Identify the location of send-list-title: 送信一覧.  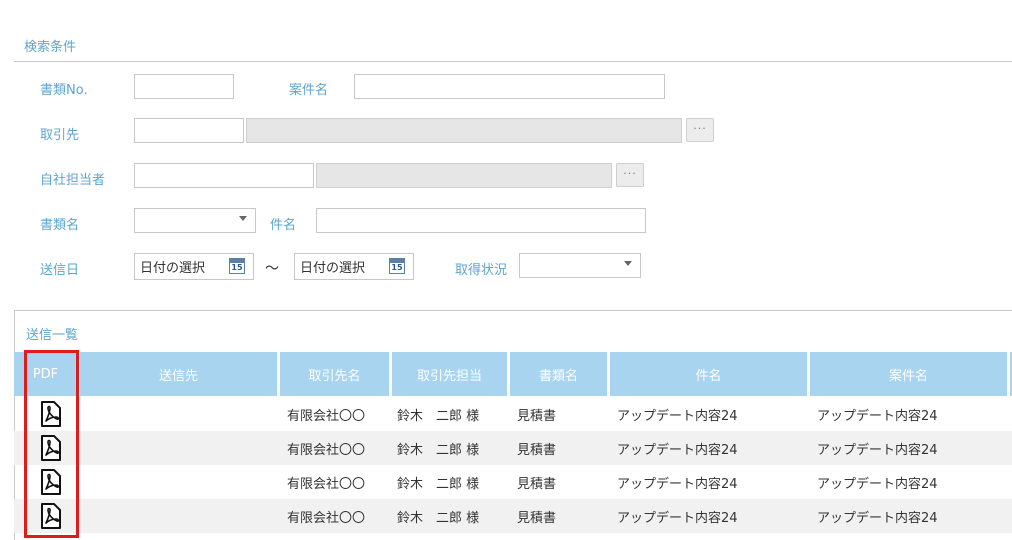
(52, 335).